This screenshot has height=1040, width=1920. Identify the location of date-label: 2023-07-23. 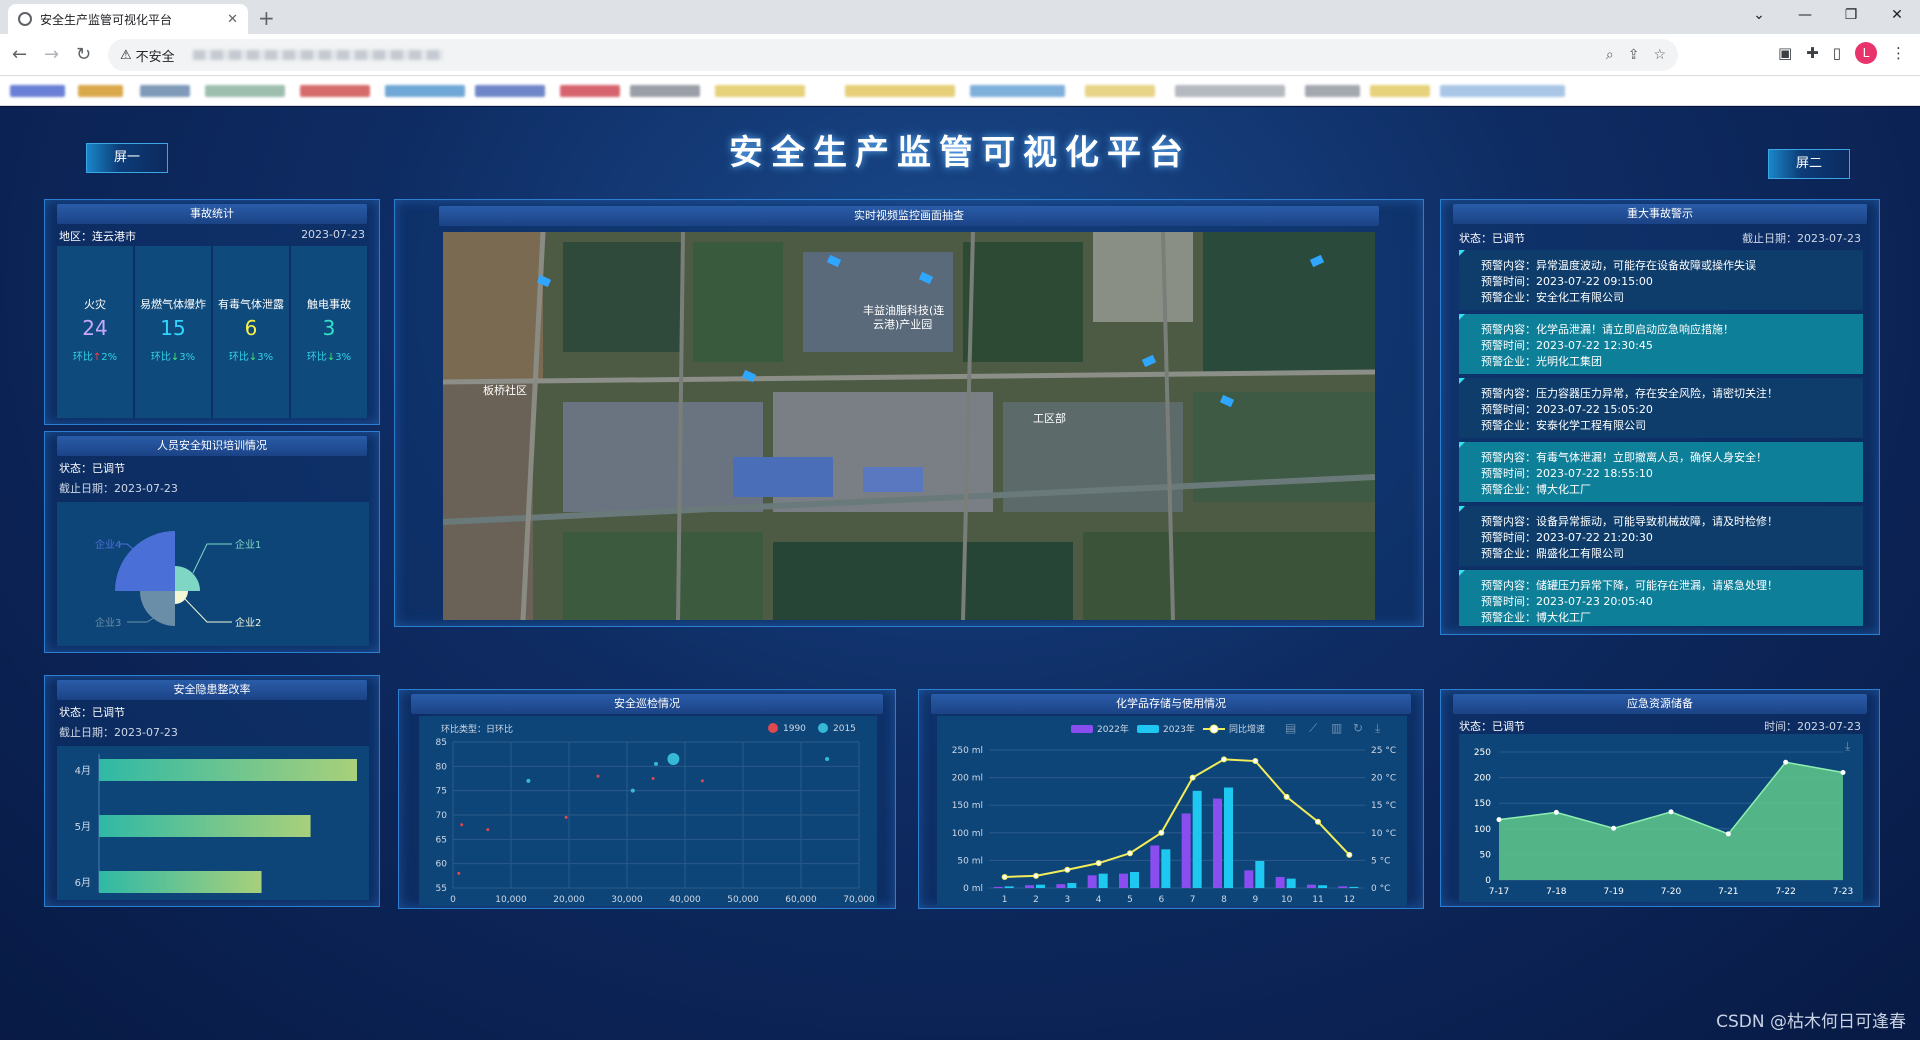
(333, 234).